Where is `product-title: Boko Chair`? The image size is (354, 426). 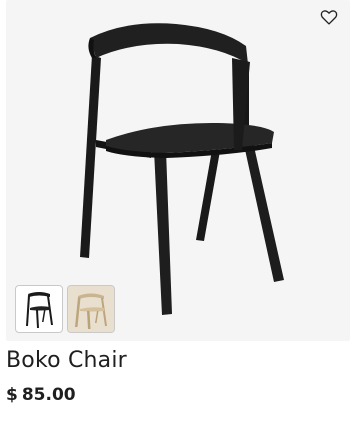 product-title: Boko Chair is located at coordinates (66, 361).